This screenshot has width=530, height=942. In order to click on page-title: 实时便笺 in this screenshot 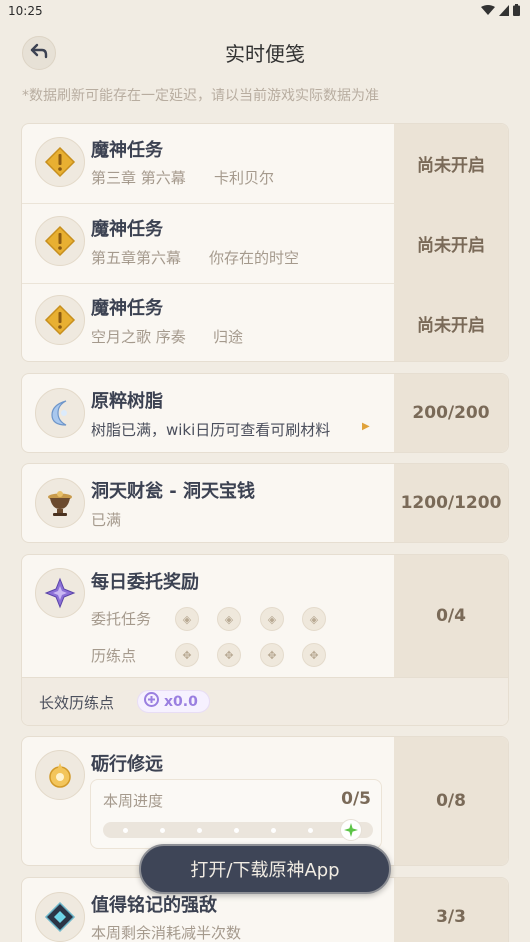, I will do `click(265, 54)`.